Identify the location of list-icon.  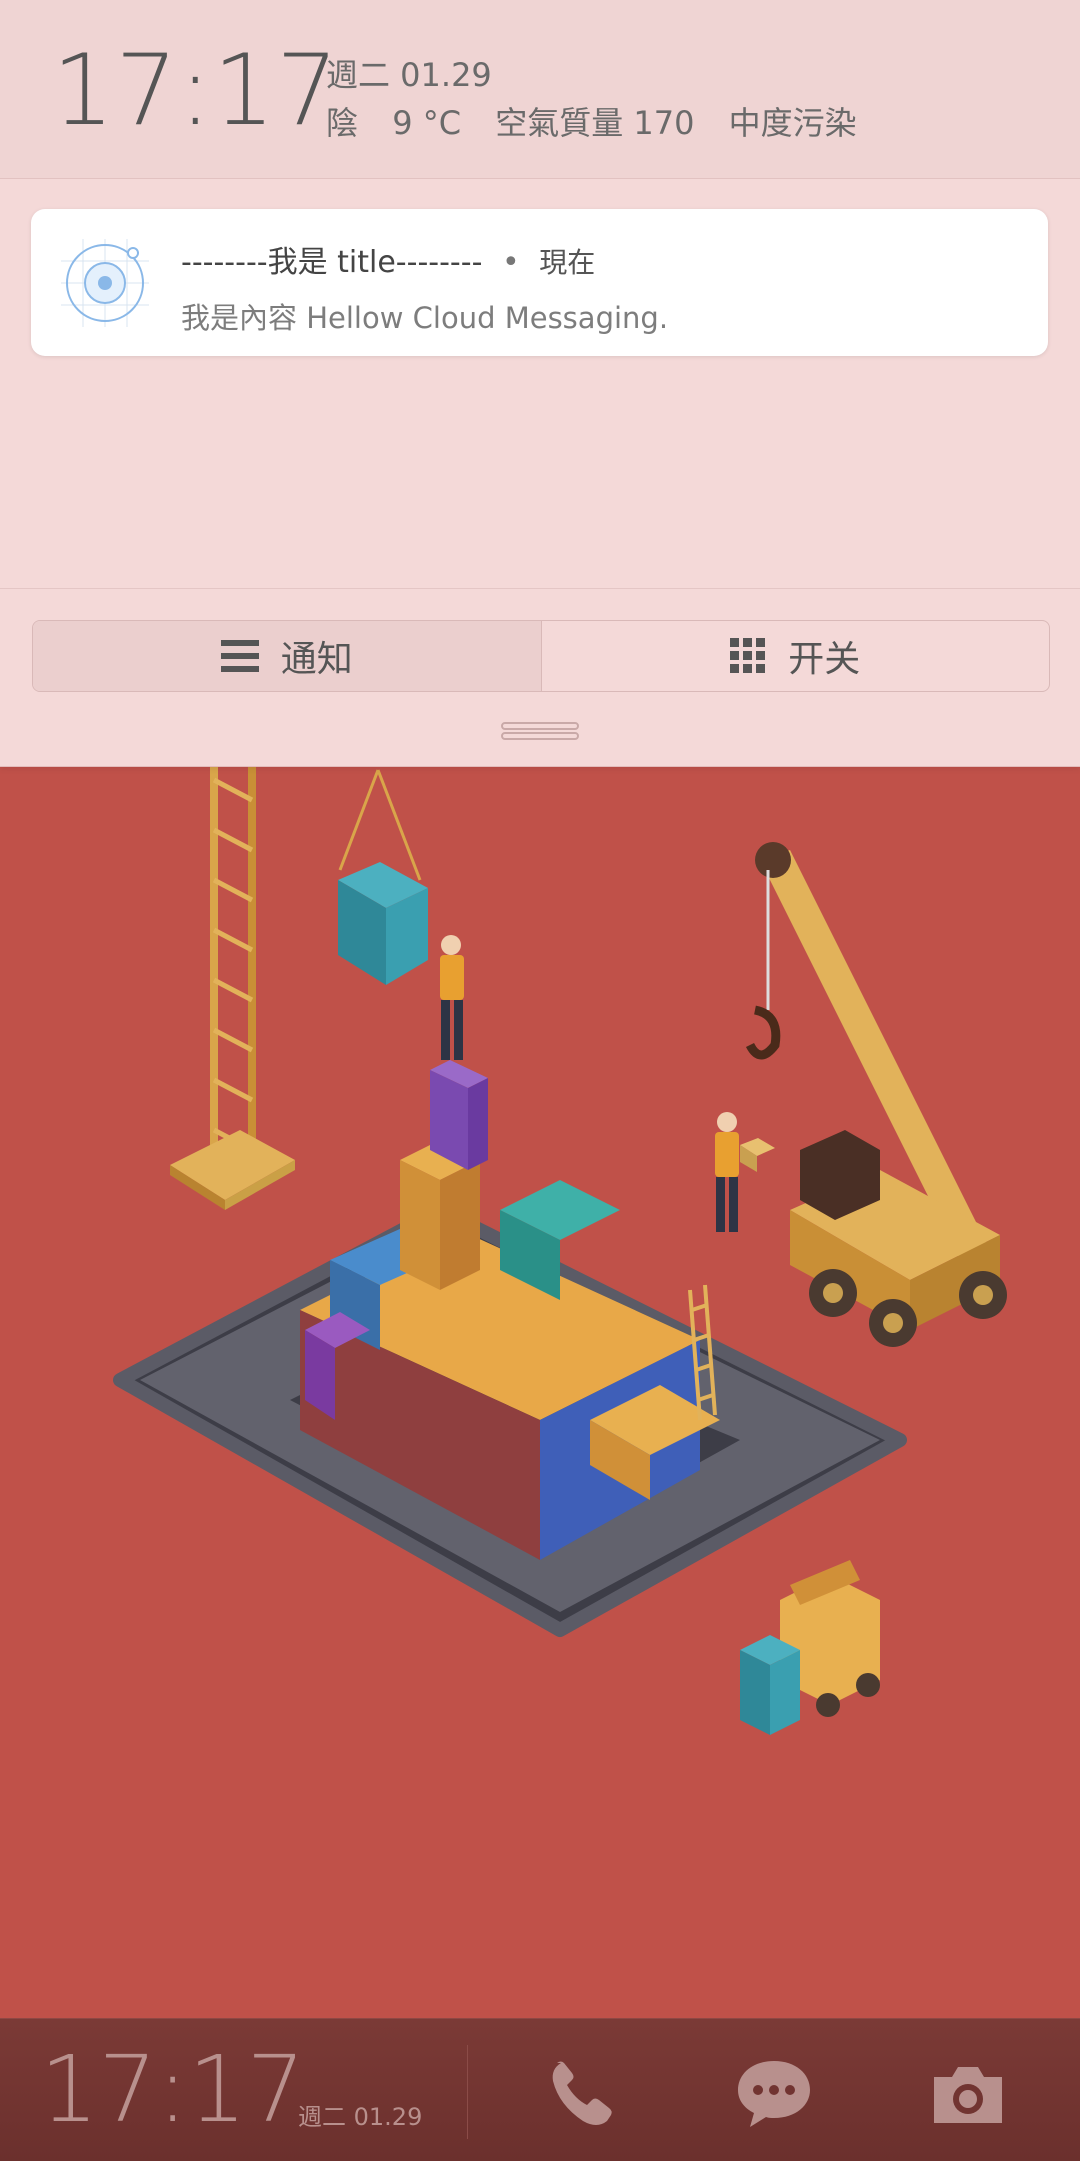
(239, 656).